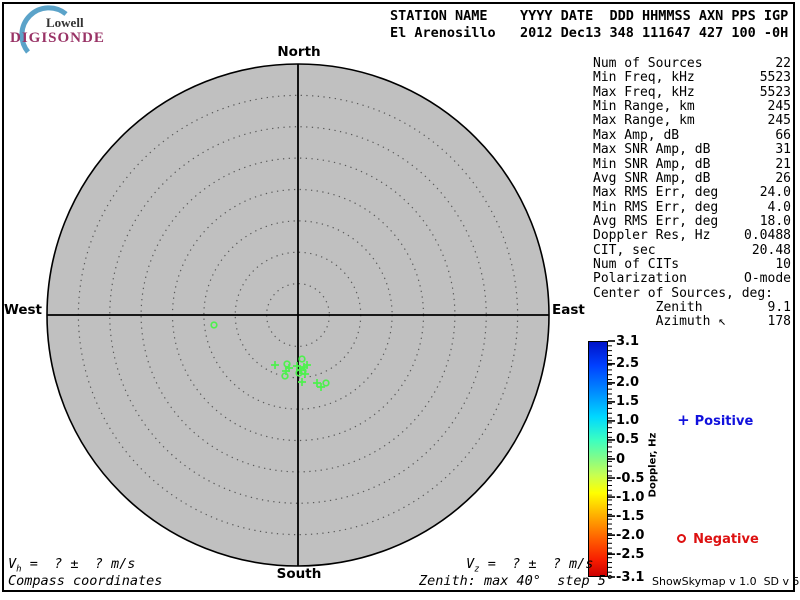 The height and width of the screenshot is (600, 800). Describe the element at coordinates (630, 497) in the screenshot. I see `colorbar-tick-label: -1.0` at that location.